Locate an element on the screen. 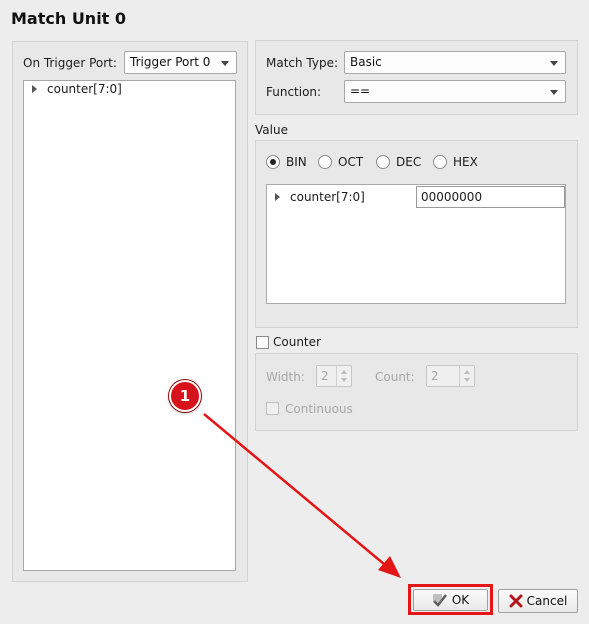 The height and width of the screenshot is (624, 589). cancel-button-label: Cancel is located at coordinates (547, 601).